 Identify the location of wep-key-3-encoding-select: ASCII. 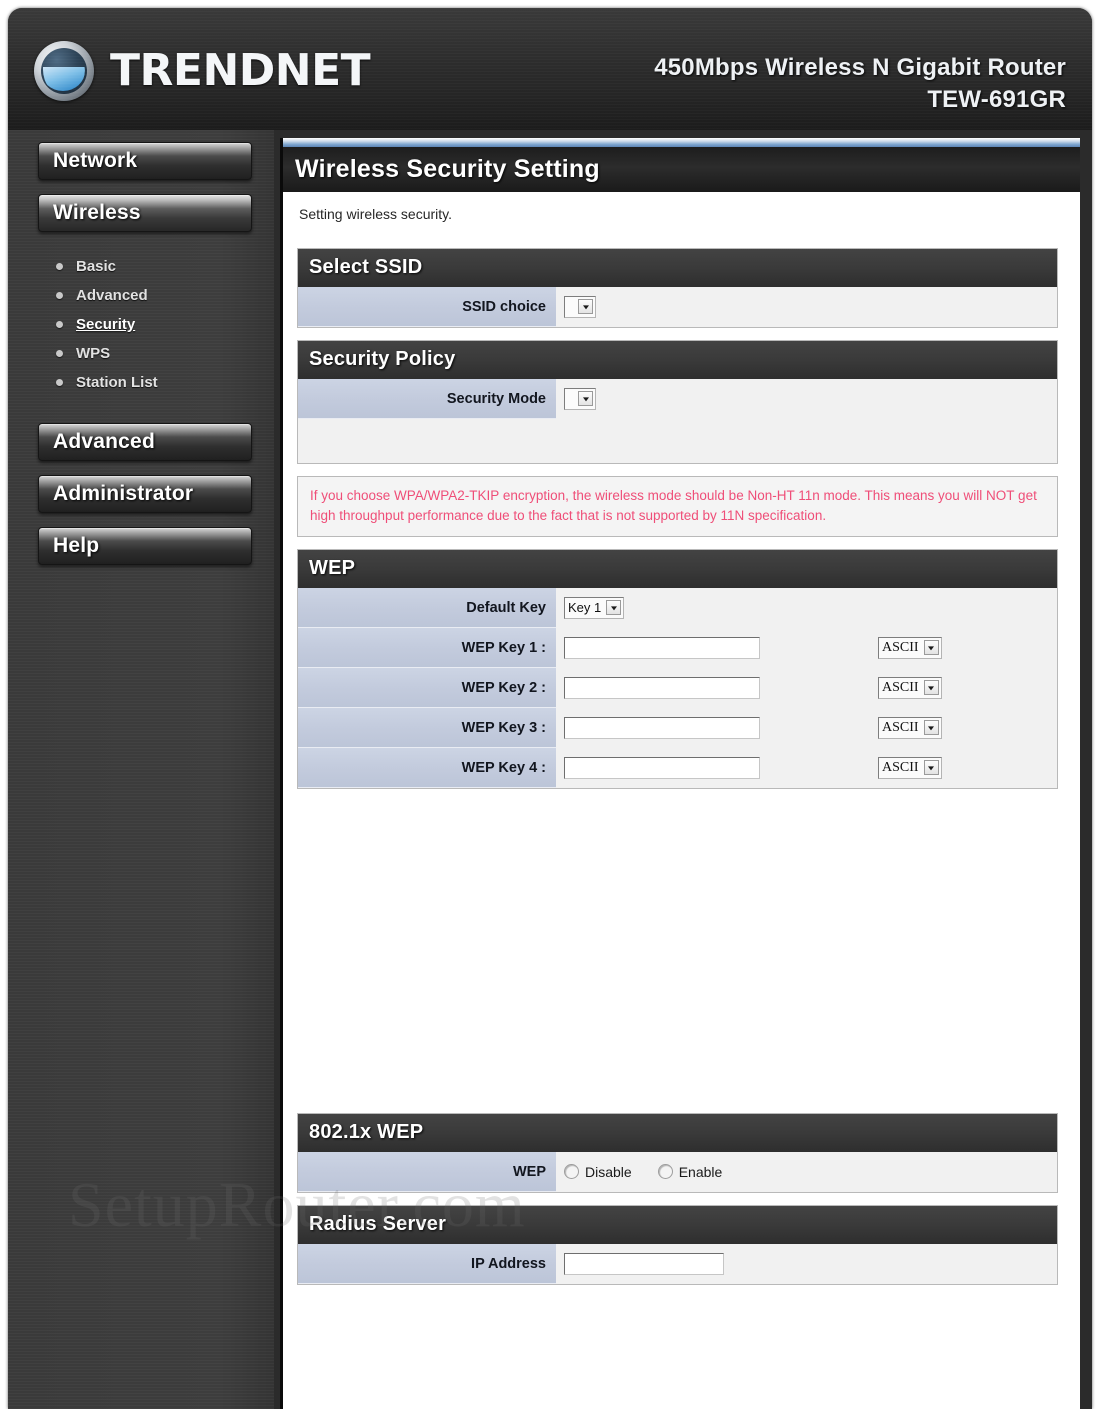
(910, 727).